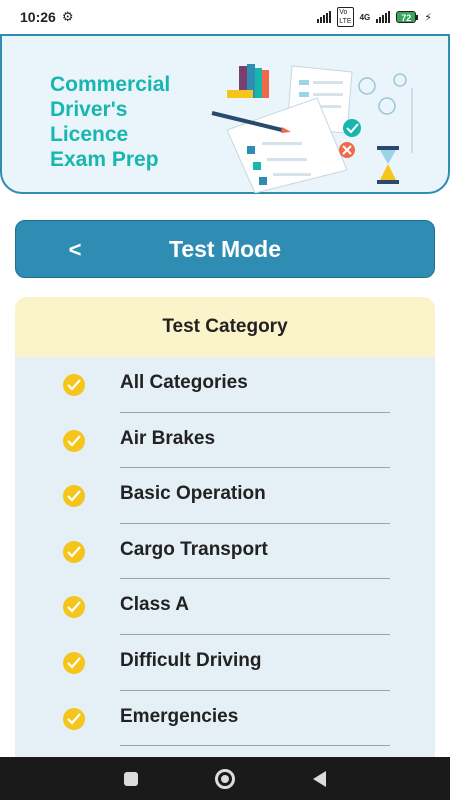 The image size is (450, 800). Describe the element at coordinates (374, 17) in the screenshot. I see `status-indicators: Vo LTE 4G 72 ⚡` at that location.